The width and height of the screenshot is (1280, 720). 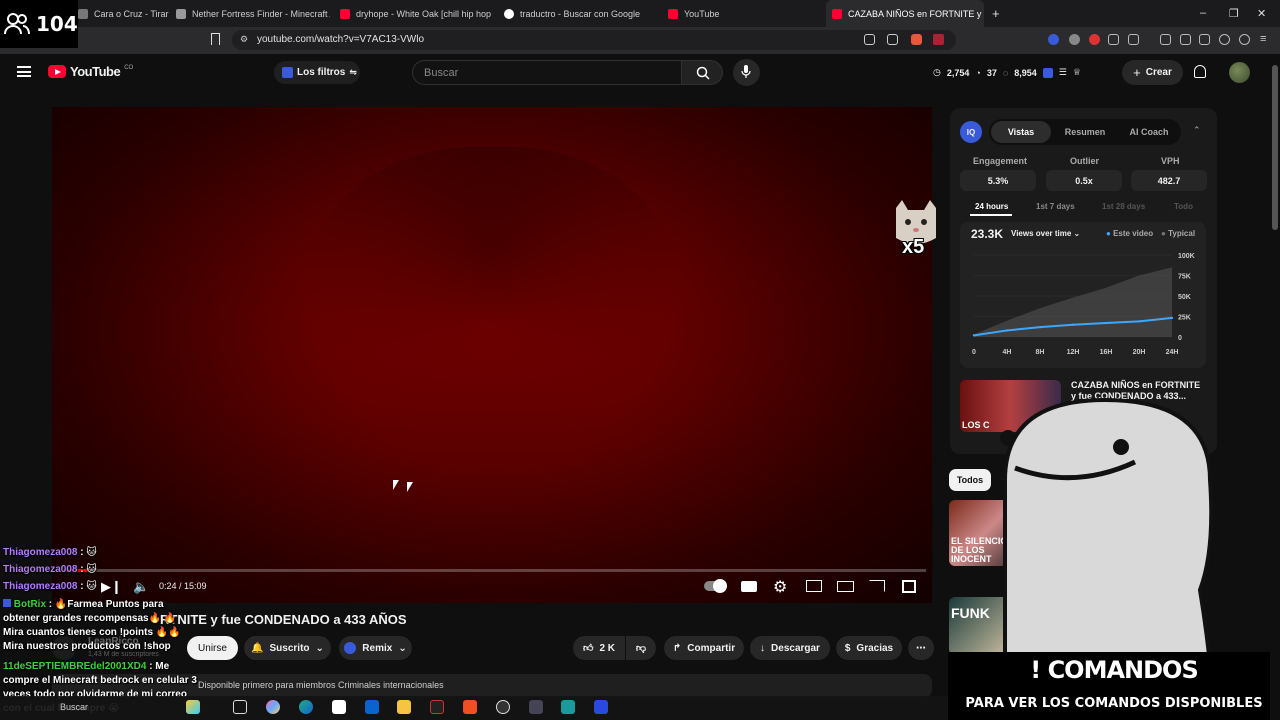 I want to click on sidebar-icon, so click(x=1185, y=39).